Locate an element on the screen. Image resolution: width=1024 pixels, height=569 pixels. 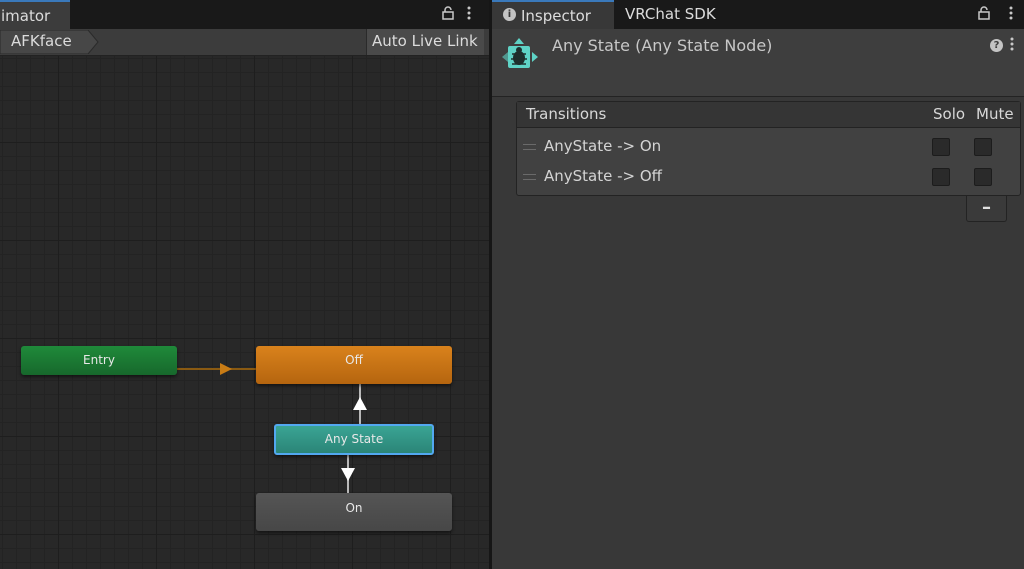
remove-transition-label: – is located at coordinates (986, 207).